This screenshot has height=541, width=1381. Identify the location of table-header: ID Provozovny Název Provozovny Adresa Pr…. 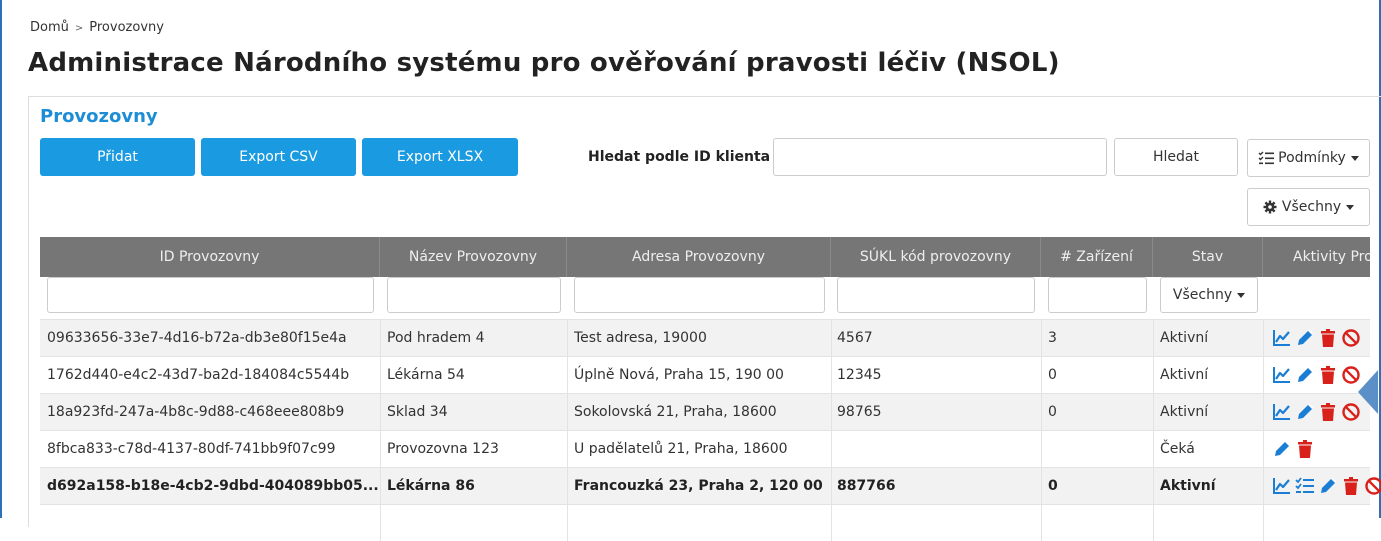
(705, 257).